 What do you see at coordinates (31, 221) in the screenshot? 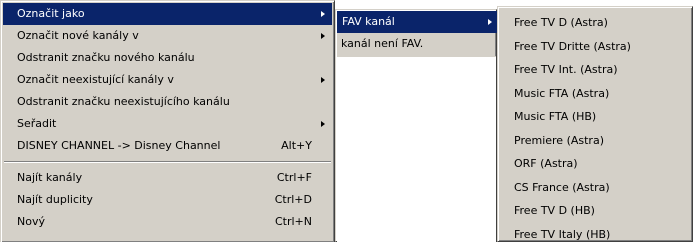
I see `menu-item-label: Nový` at bounding box center [31, 221].